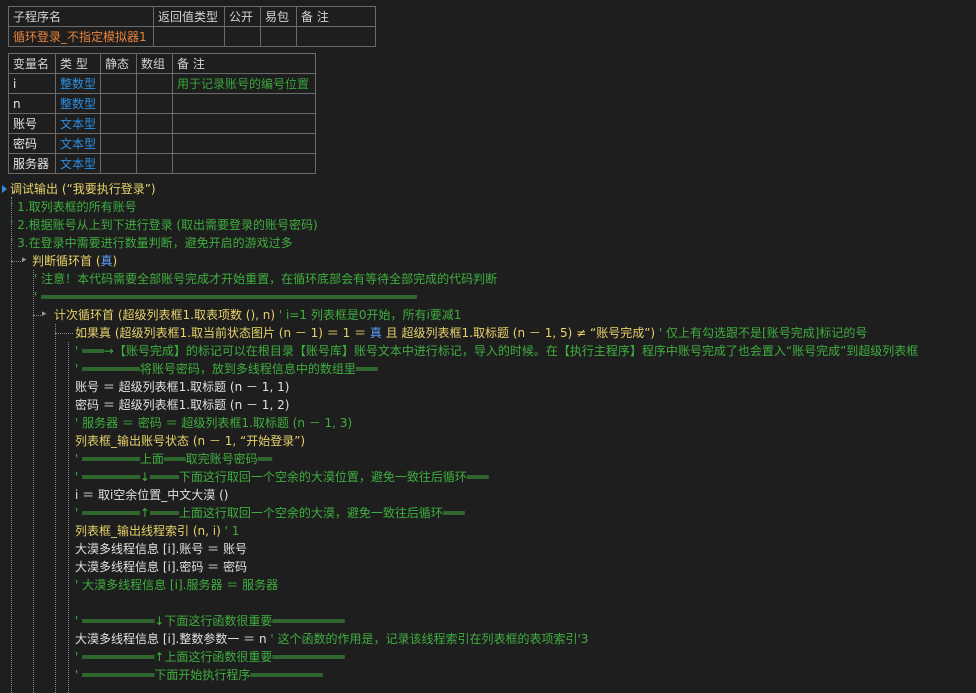  I want to click on subroutine-return-type, so click(189, 36).